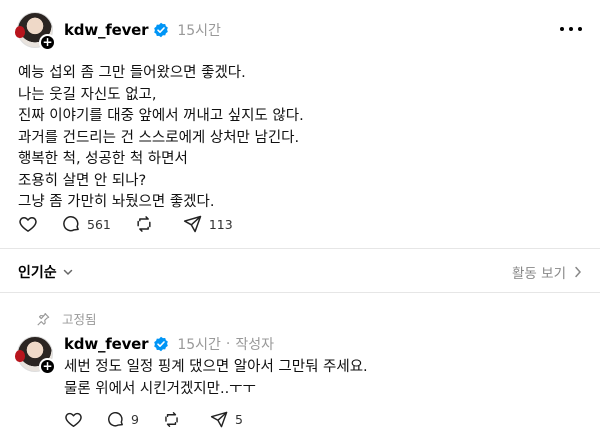  Describe the element at coordinates (132, 73) in the screenshot. I see `post-line: 예능 섭외 좀 그만 들어왔으면 좋겠다.` at that location.